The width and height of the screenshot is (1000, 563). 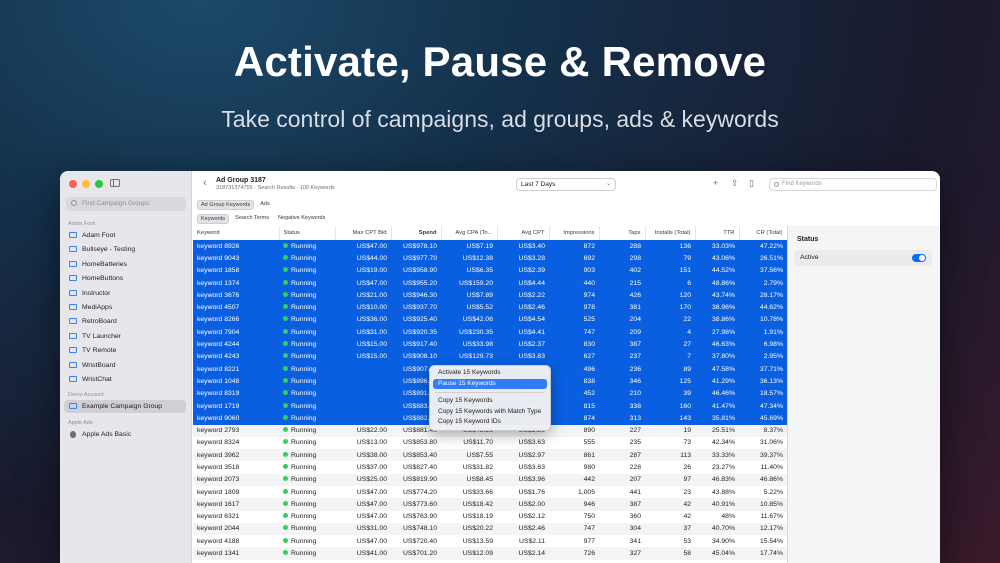 I want to click on sidebar-toggle-icon, so click(x=115, y=183).